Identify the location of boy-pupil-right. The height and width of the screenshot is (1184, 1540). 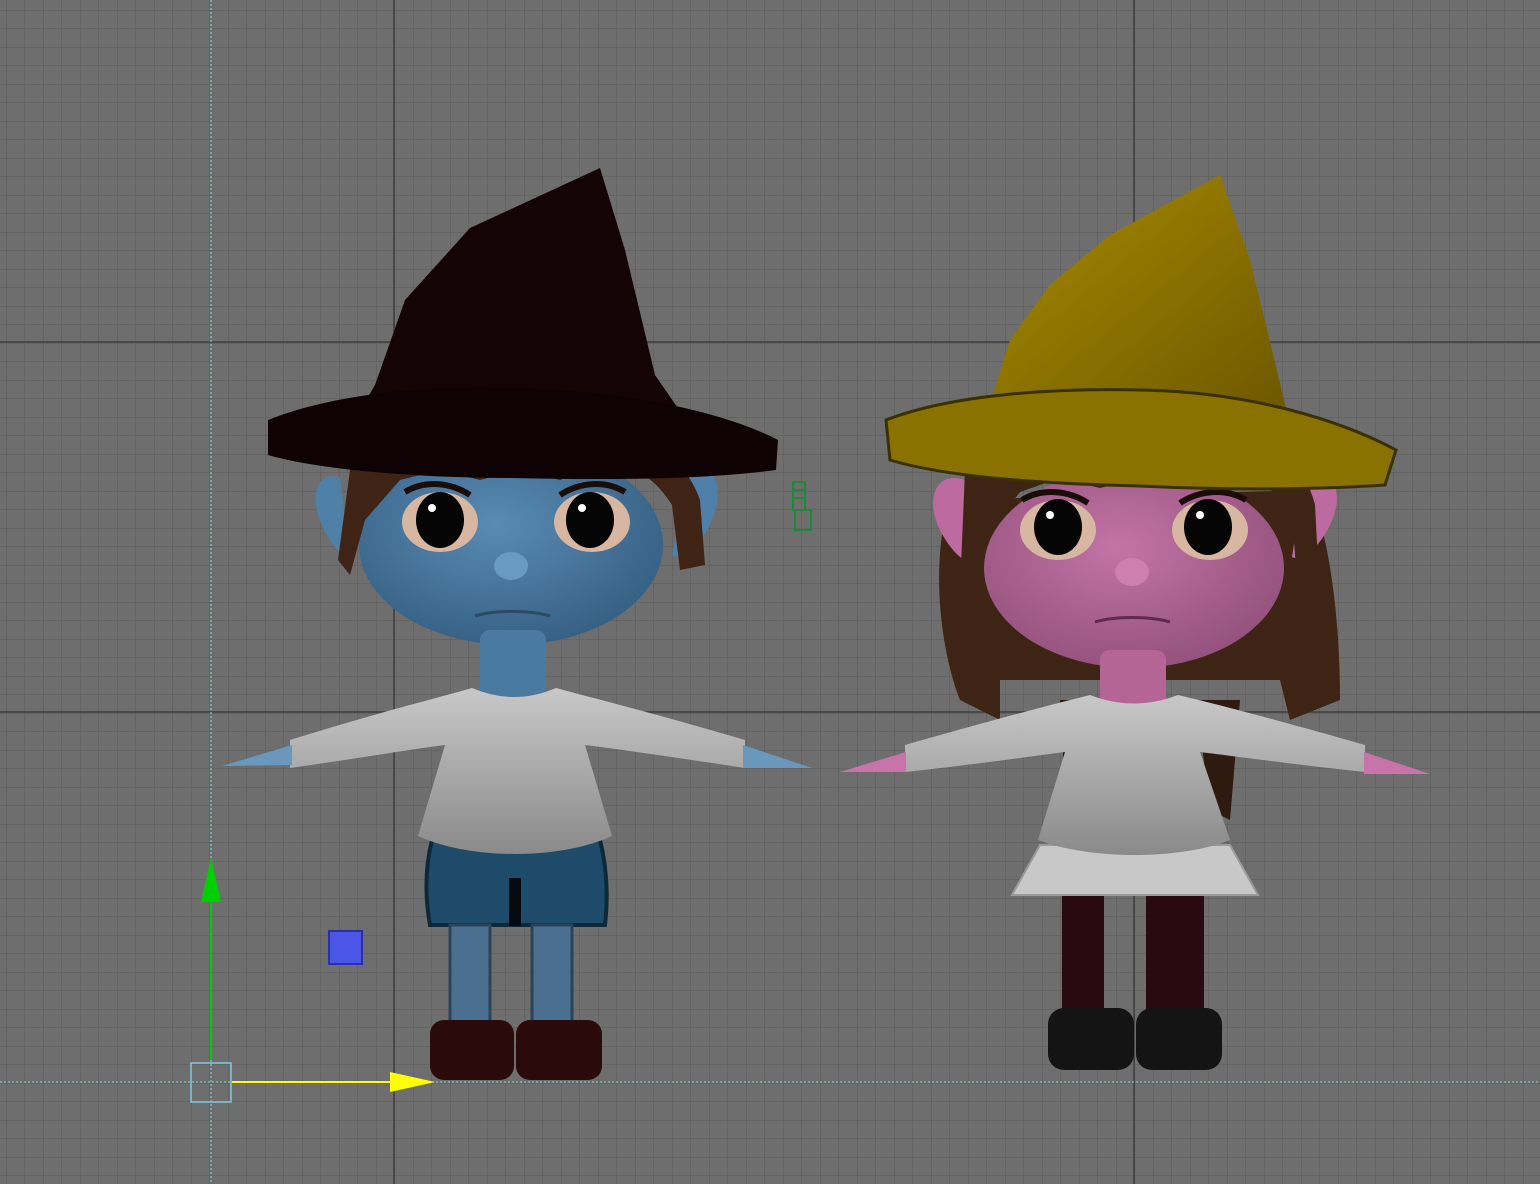
(590, 520).